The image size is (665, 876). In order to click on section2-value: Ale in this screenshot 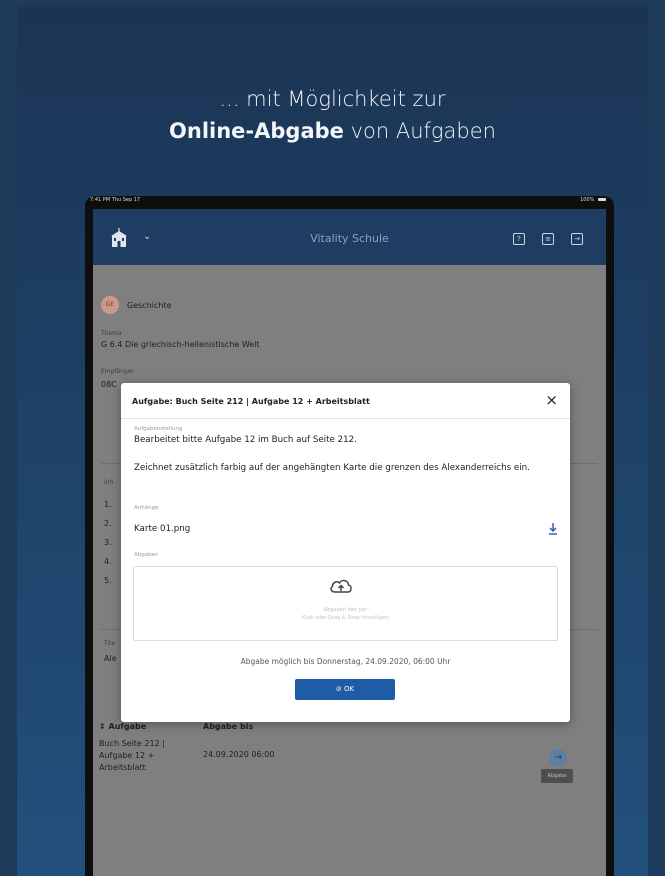, I will do `click(110, 658)`.